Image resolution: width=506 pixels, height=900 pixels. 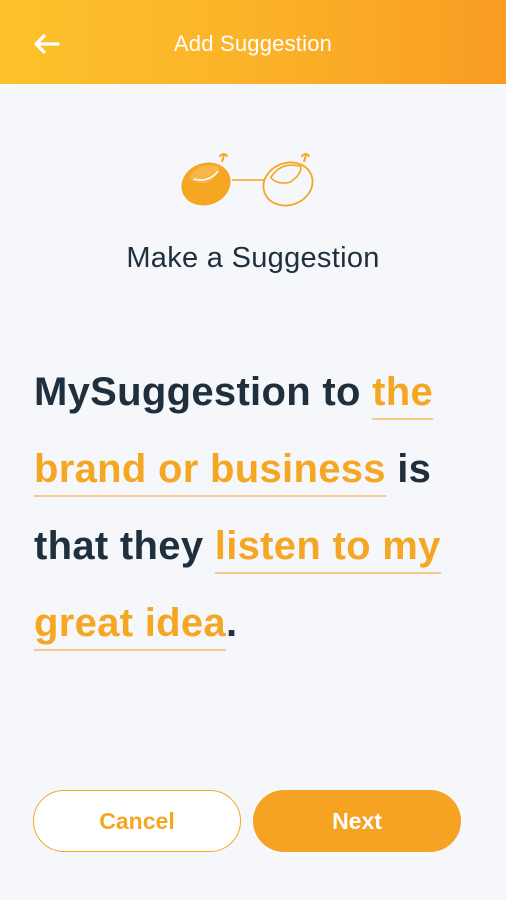 What do you see at coordinates (248, 181) in the screenshot?
I see `step-indicator` at bounding box center [248, 181].